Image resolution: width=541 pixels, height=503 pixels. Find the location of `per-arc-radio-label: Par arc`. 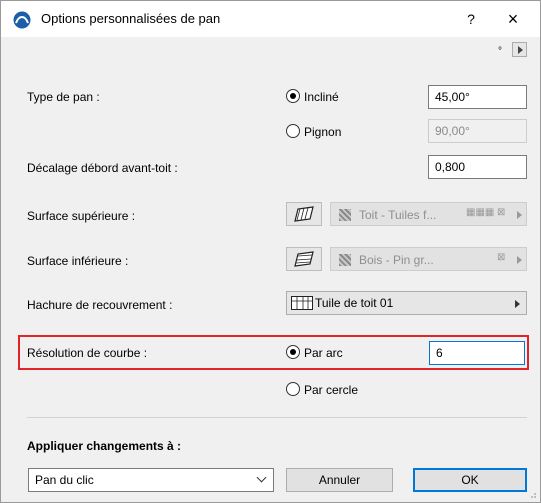

per-arc-radio-label: Par arc is located at coordinates (323, 353).